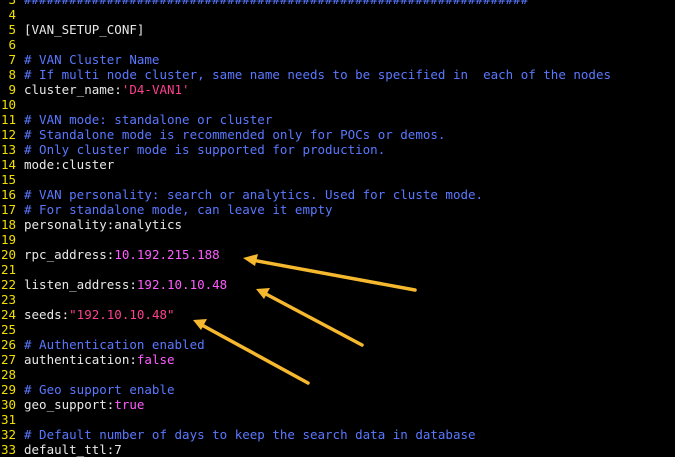 The image size is (675, 457). Describe the element at coordinates (337, 14) in the screenshot. I see `editor-line: 4` at that location.